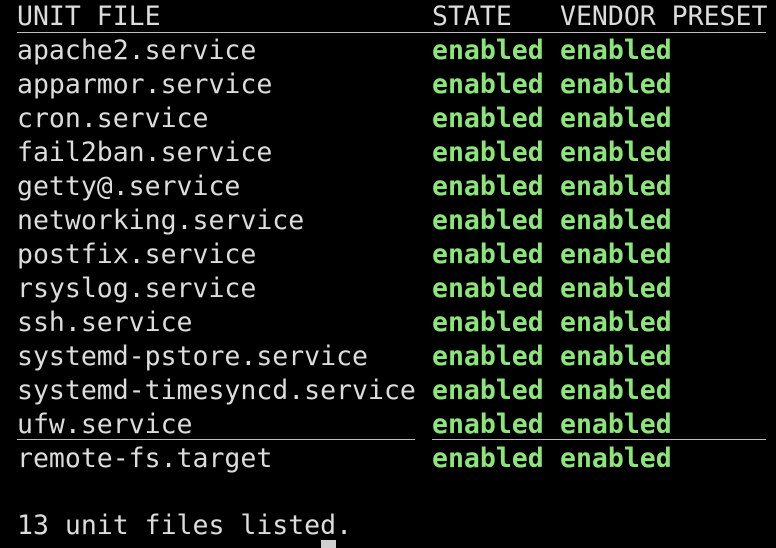 The width and height of the screenshot is (776, 548). Describe the element at coordinates (113, 118) in the screenshot. I see `unit-name: cron.service` at that location.